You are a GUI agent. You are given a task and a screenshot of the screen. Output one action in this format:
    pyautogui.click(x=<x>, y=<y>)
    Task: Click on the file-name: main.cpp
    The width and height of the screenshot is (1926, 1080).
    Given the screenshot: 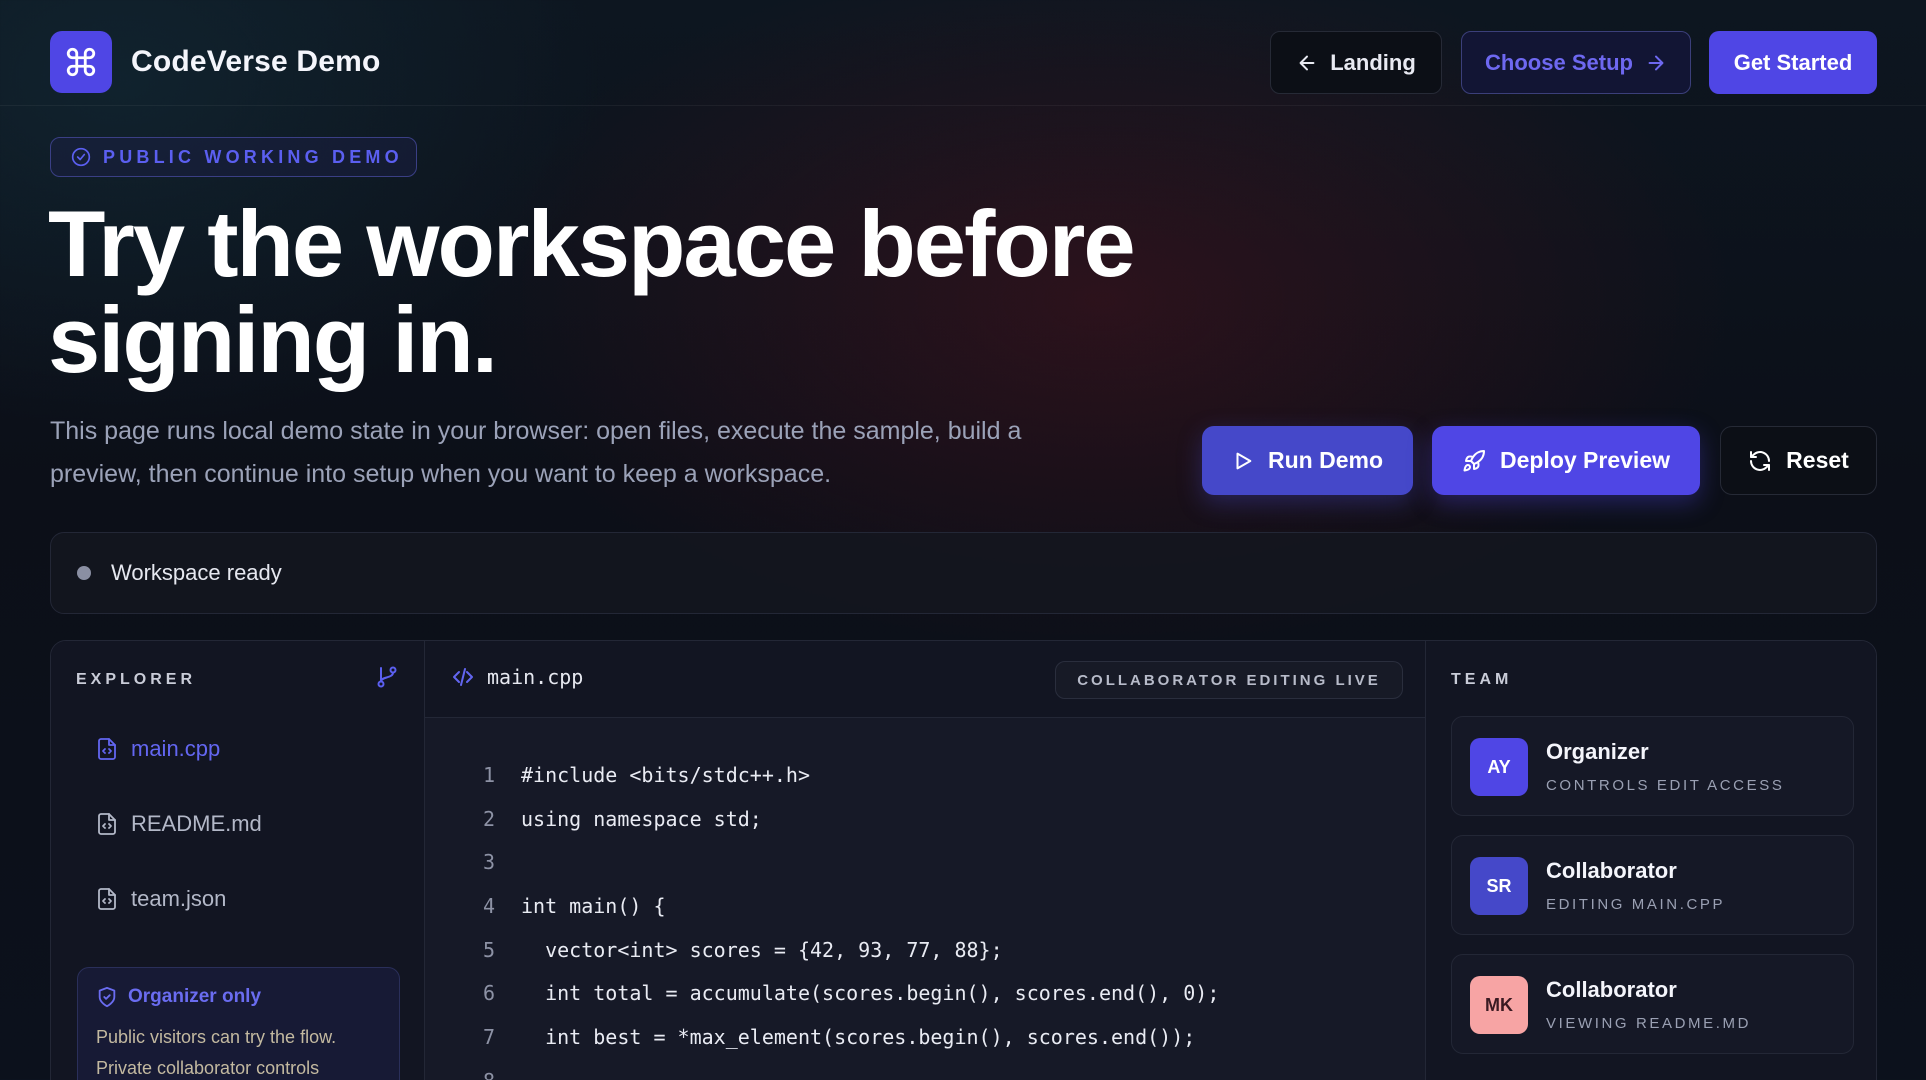 What is the action you would take?
    pyautogui.click(x=176, y=748)
    